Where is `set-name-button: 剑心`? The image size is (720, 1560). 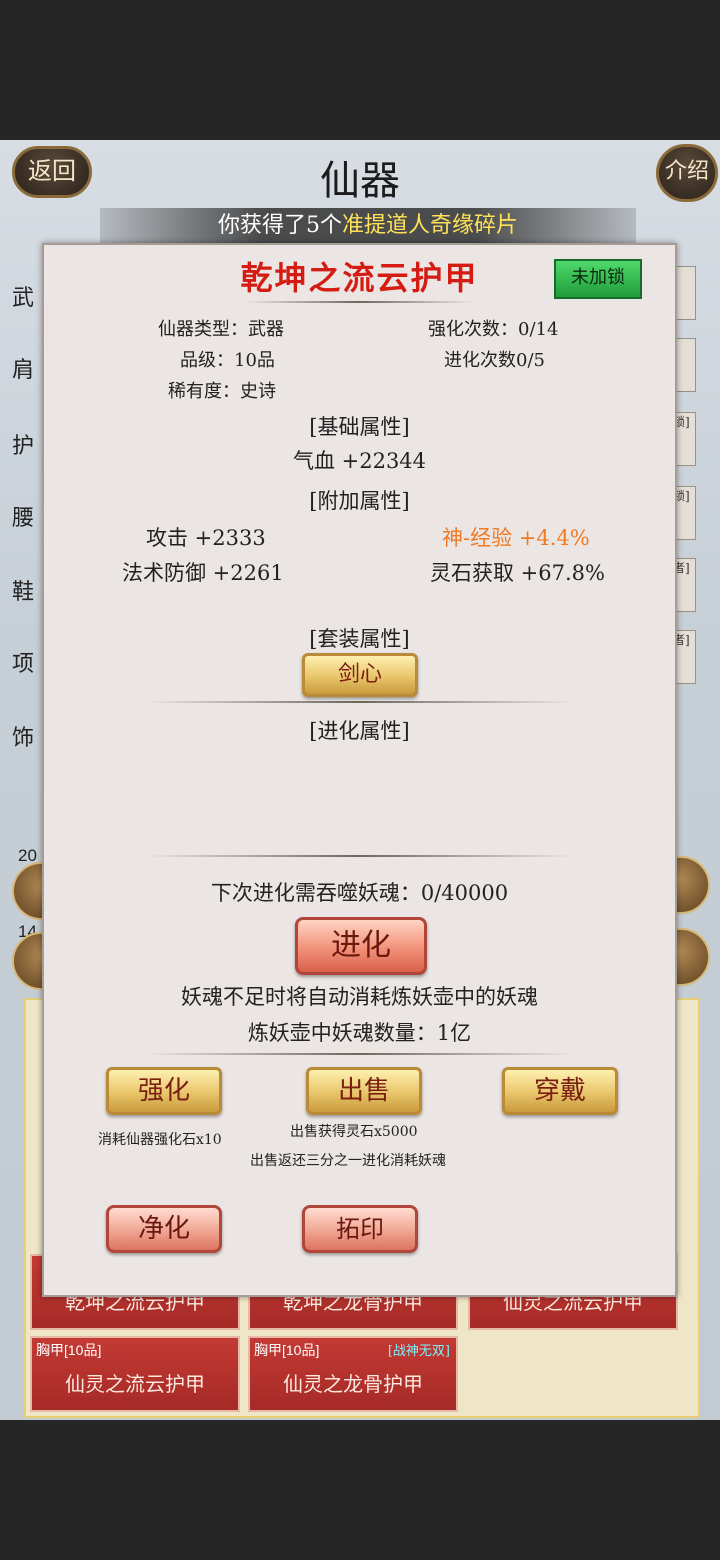
set-name-button: 剑心 is located at coordinates (360, 675).